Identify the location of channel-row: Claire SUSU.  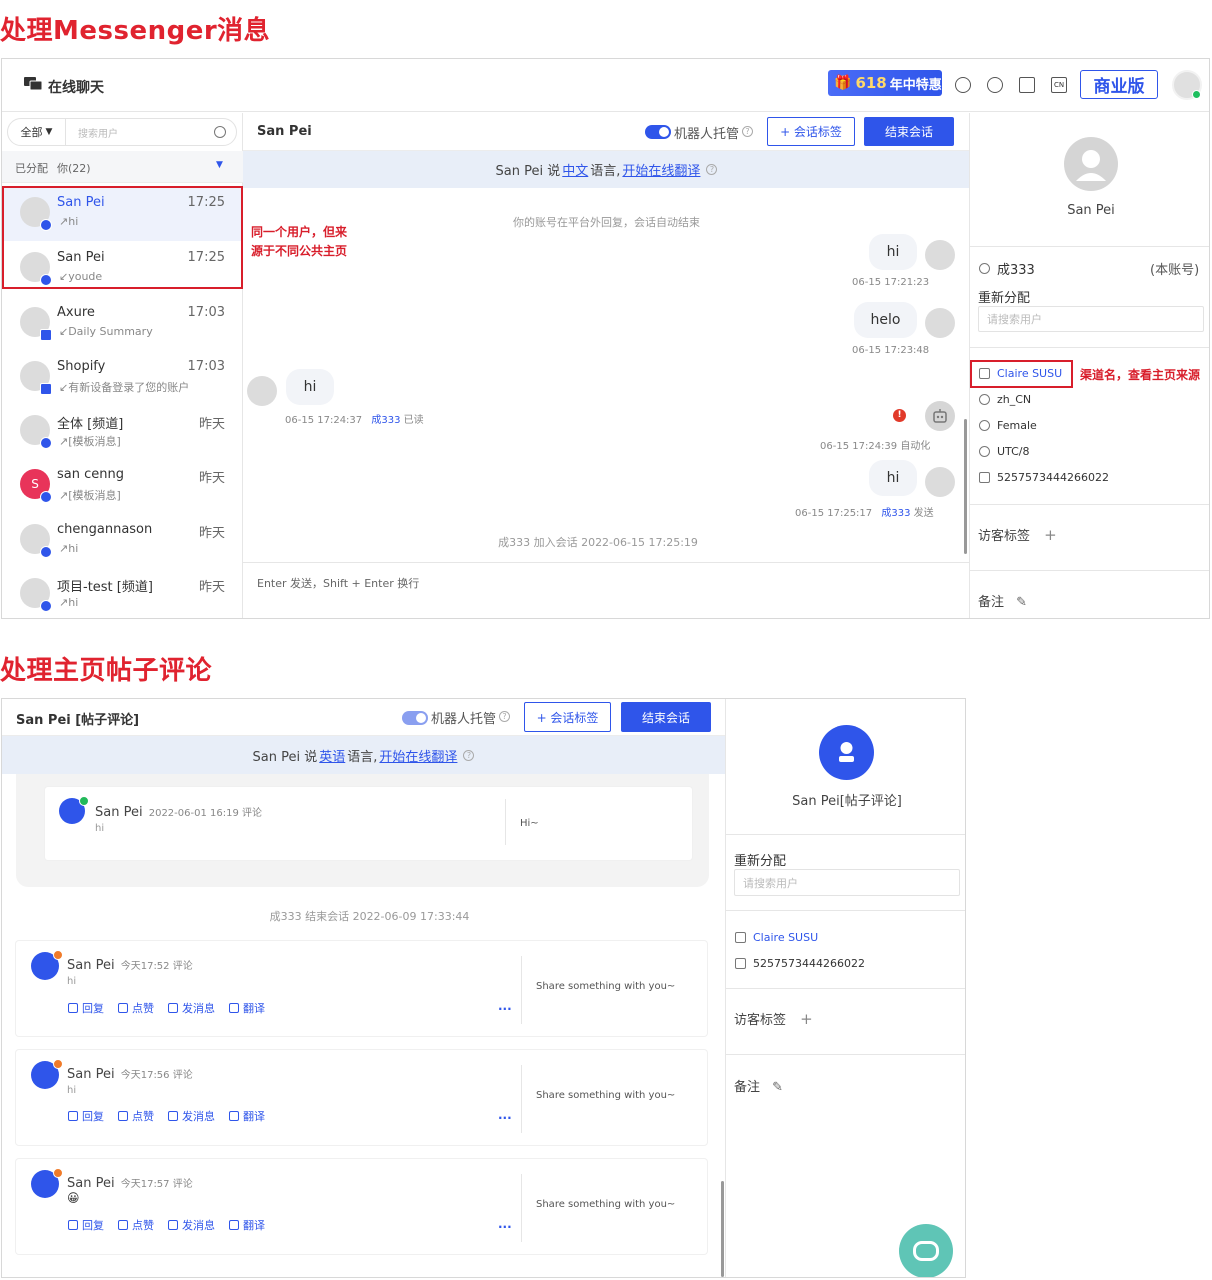
(776, 937).